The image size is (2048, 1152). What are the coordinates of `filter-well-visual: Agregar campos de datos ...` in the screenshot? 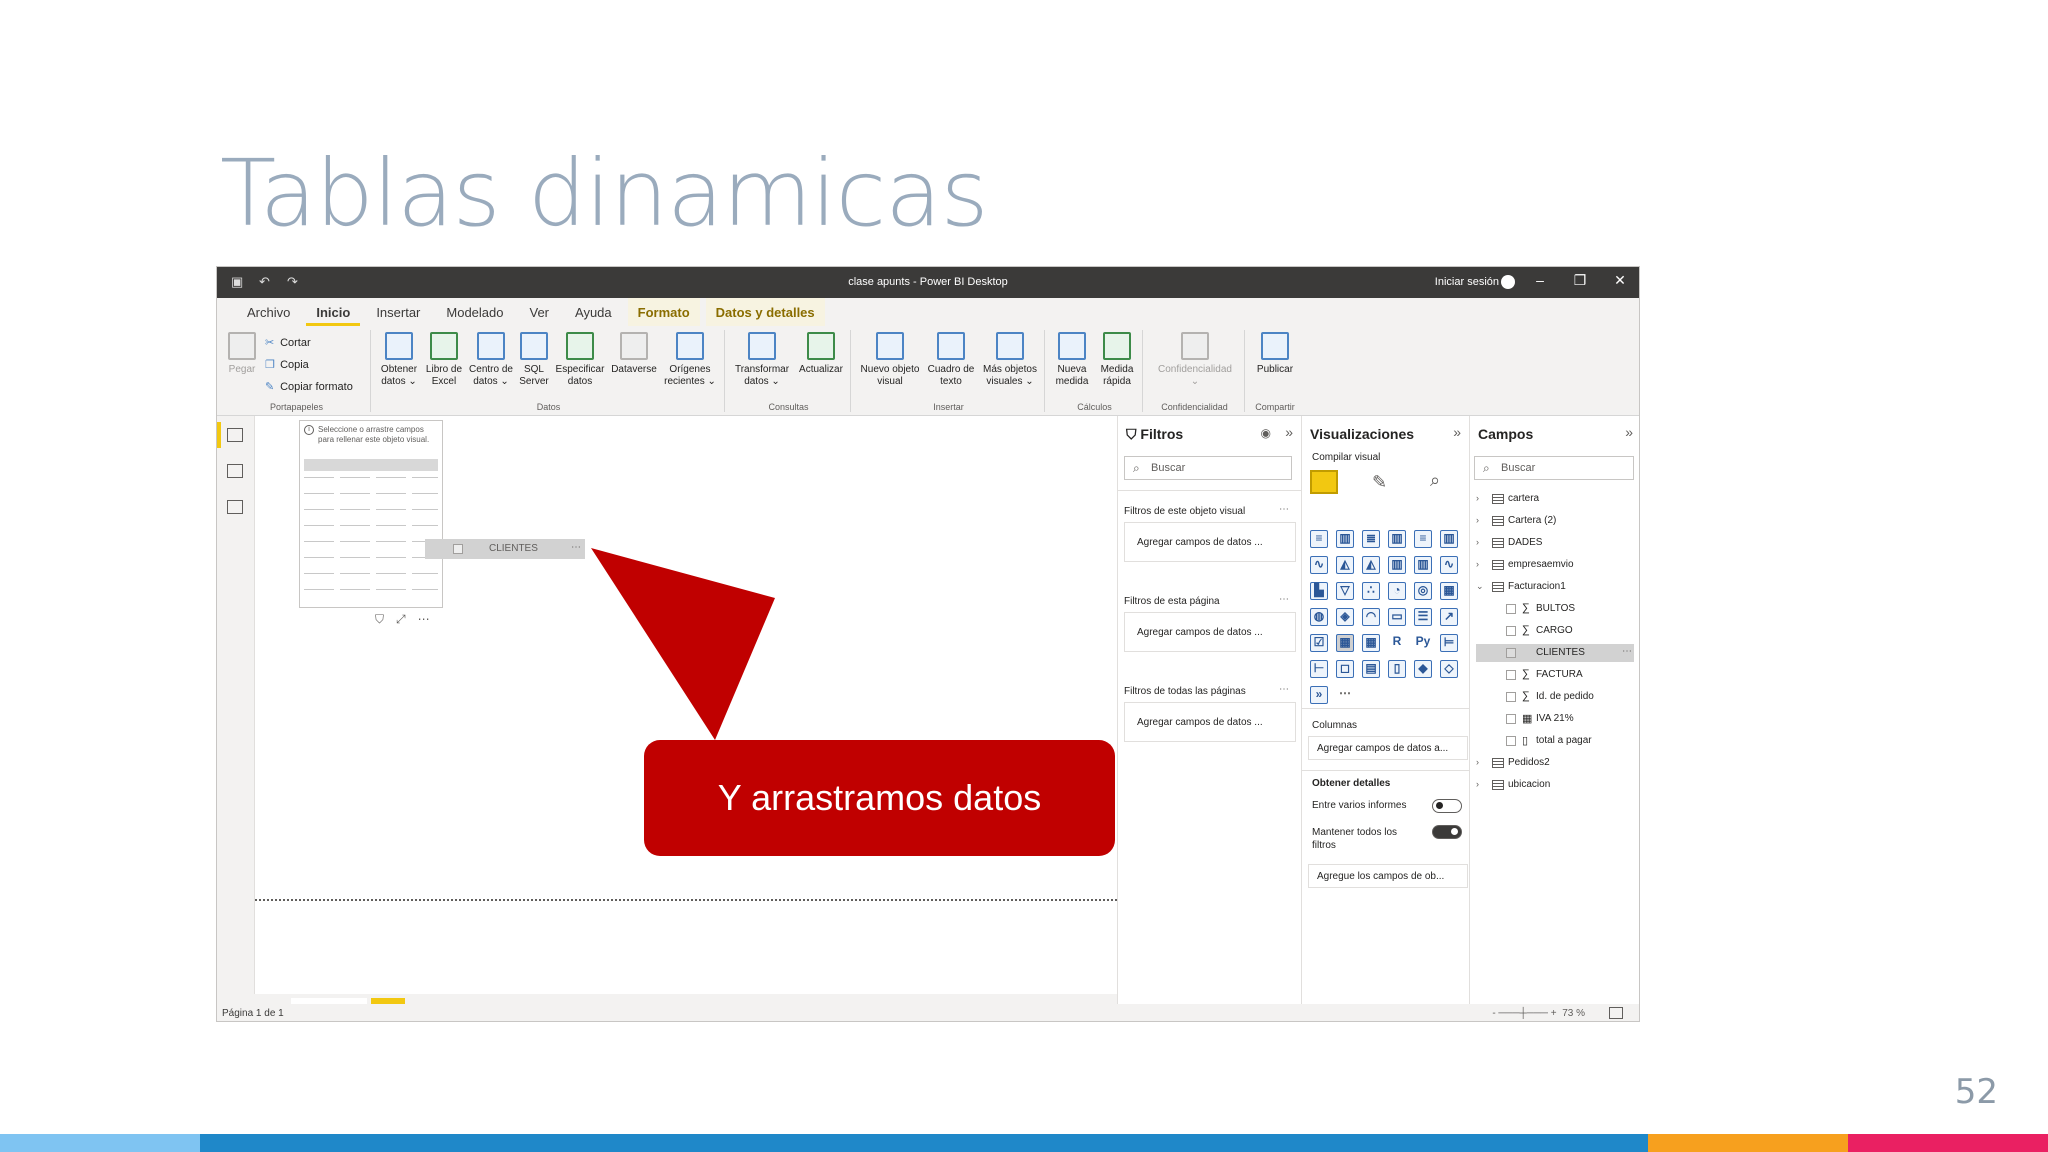 It's located at (1210, 542).